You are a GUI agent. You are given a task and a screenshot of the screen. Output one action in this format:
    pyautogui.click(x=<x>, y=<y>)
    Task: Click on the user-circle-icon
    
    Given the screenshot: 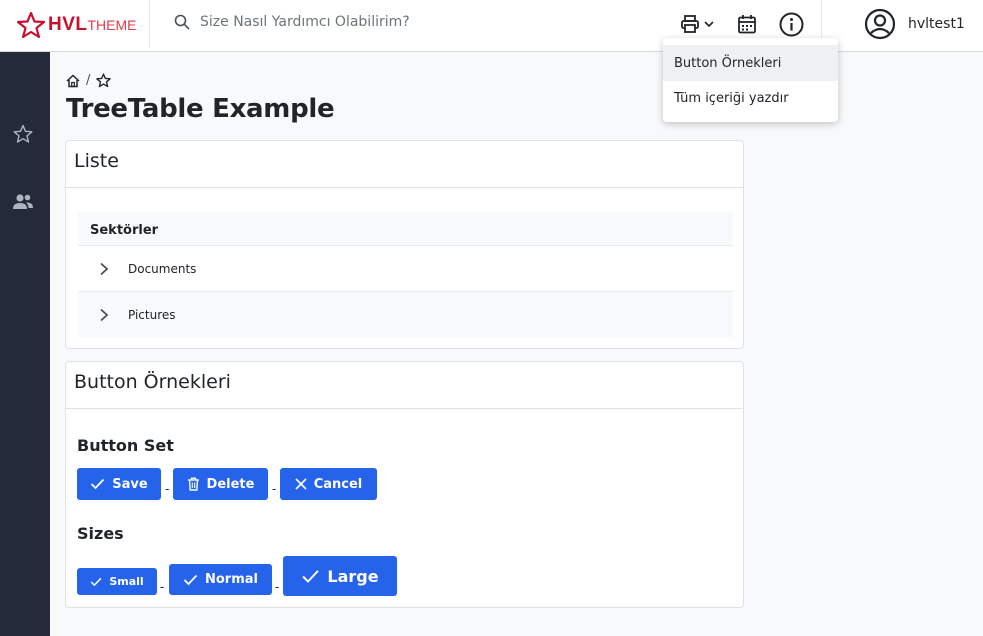 What is the action you would take?
    pyautogui.click(x=880, y=24)
    